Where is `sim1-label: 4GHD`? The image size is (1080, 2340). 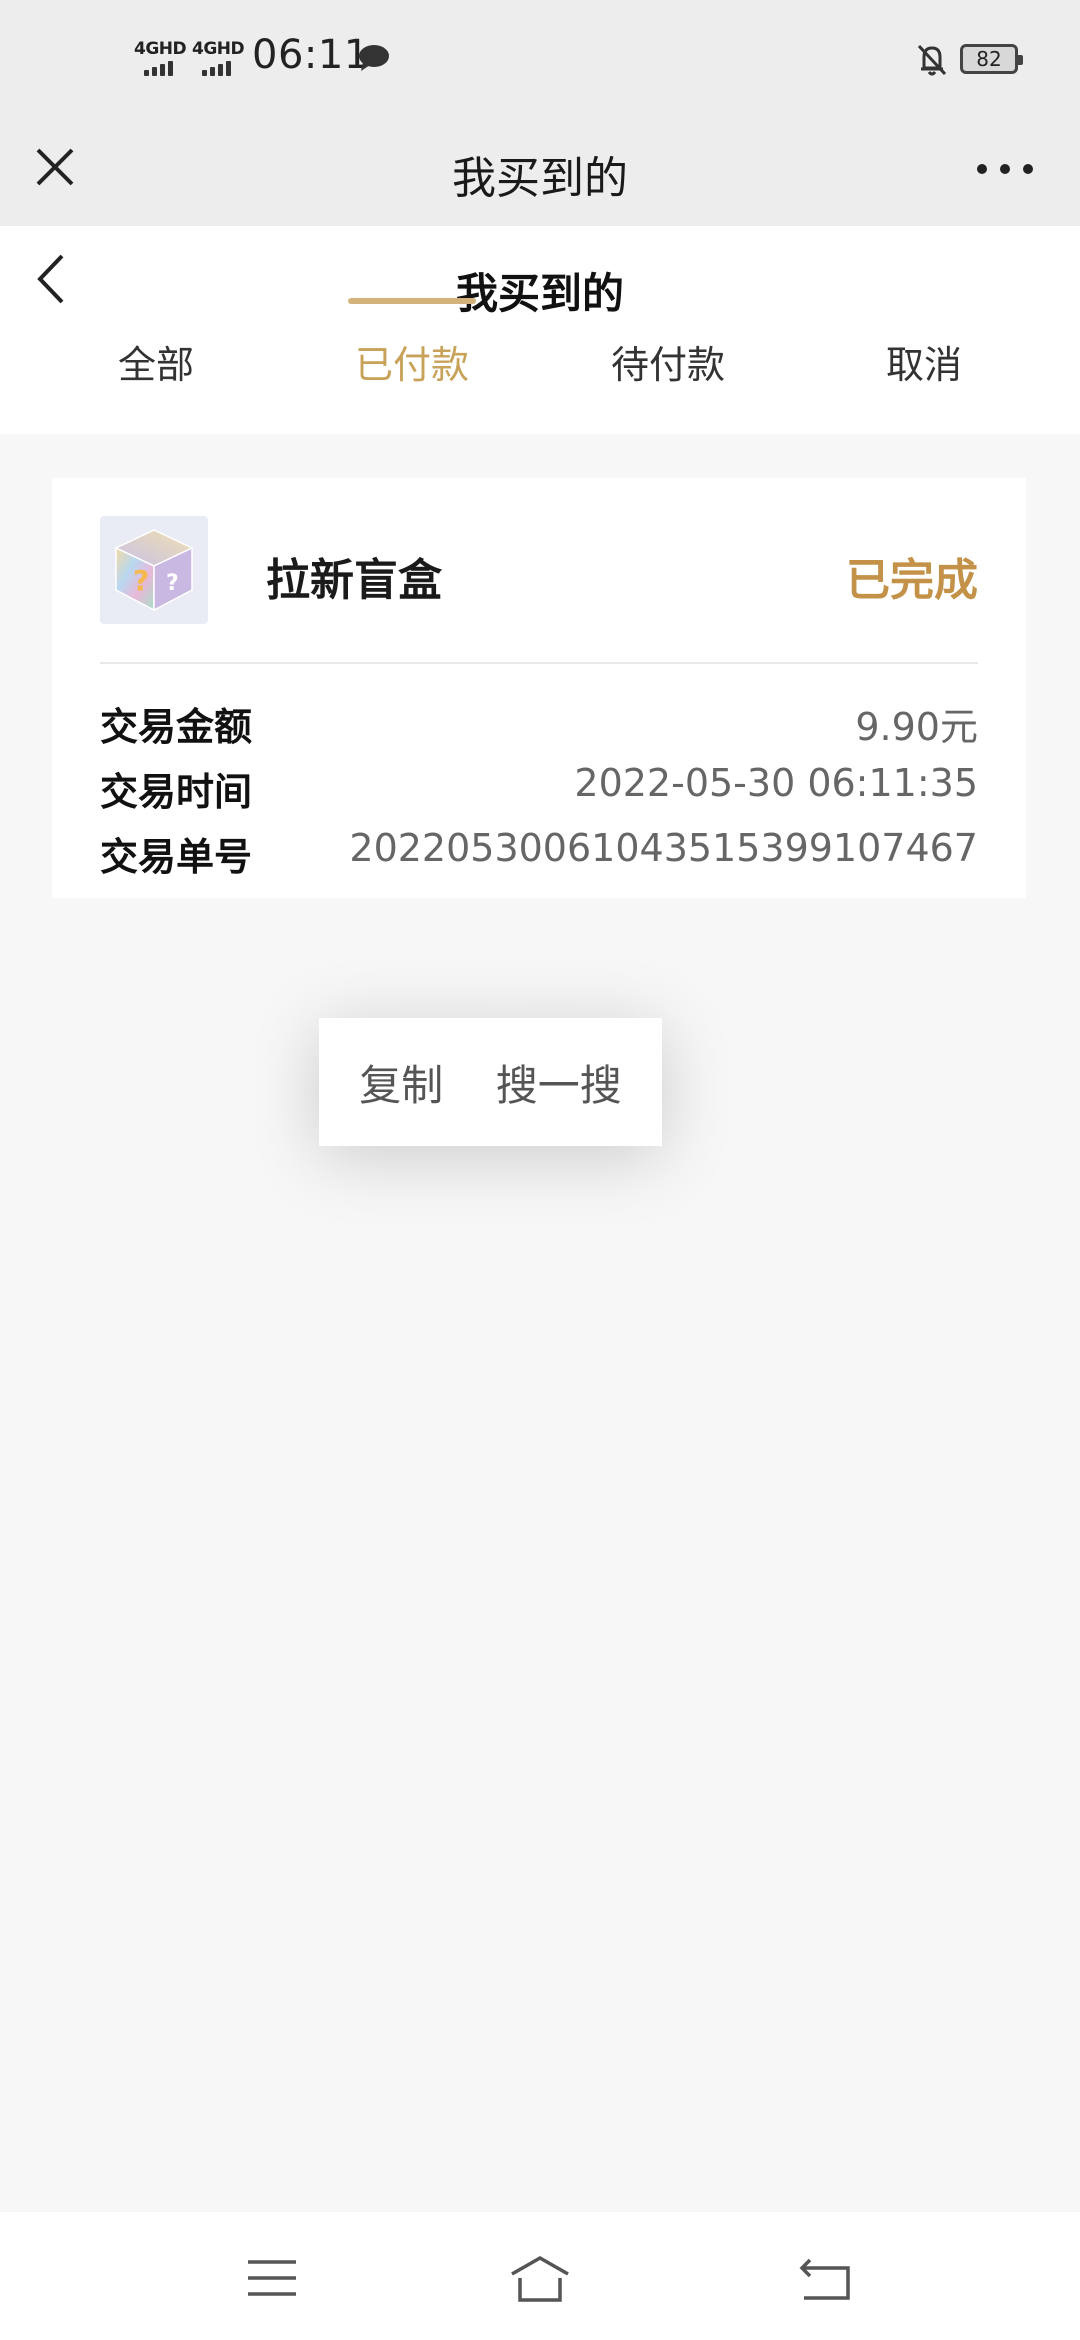 sim1-label: 4GHD is located at coordinates (160, 49).